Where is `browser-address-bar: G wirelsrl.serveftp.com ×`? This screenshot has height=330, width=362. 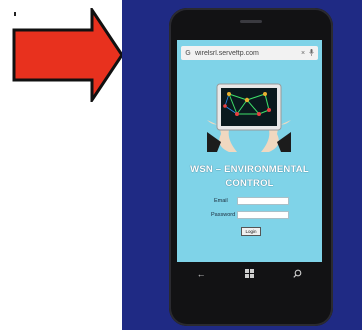
browser-address-bar: G wirelsrl.serveftp.com × is located at coordinates (249, 53).